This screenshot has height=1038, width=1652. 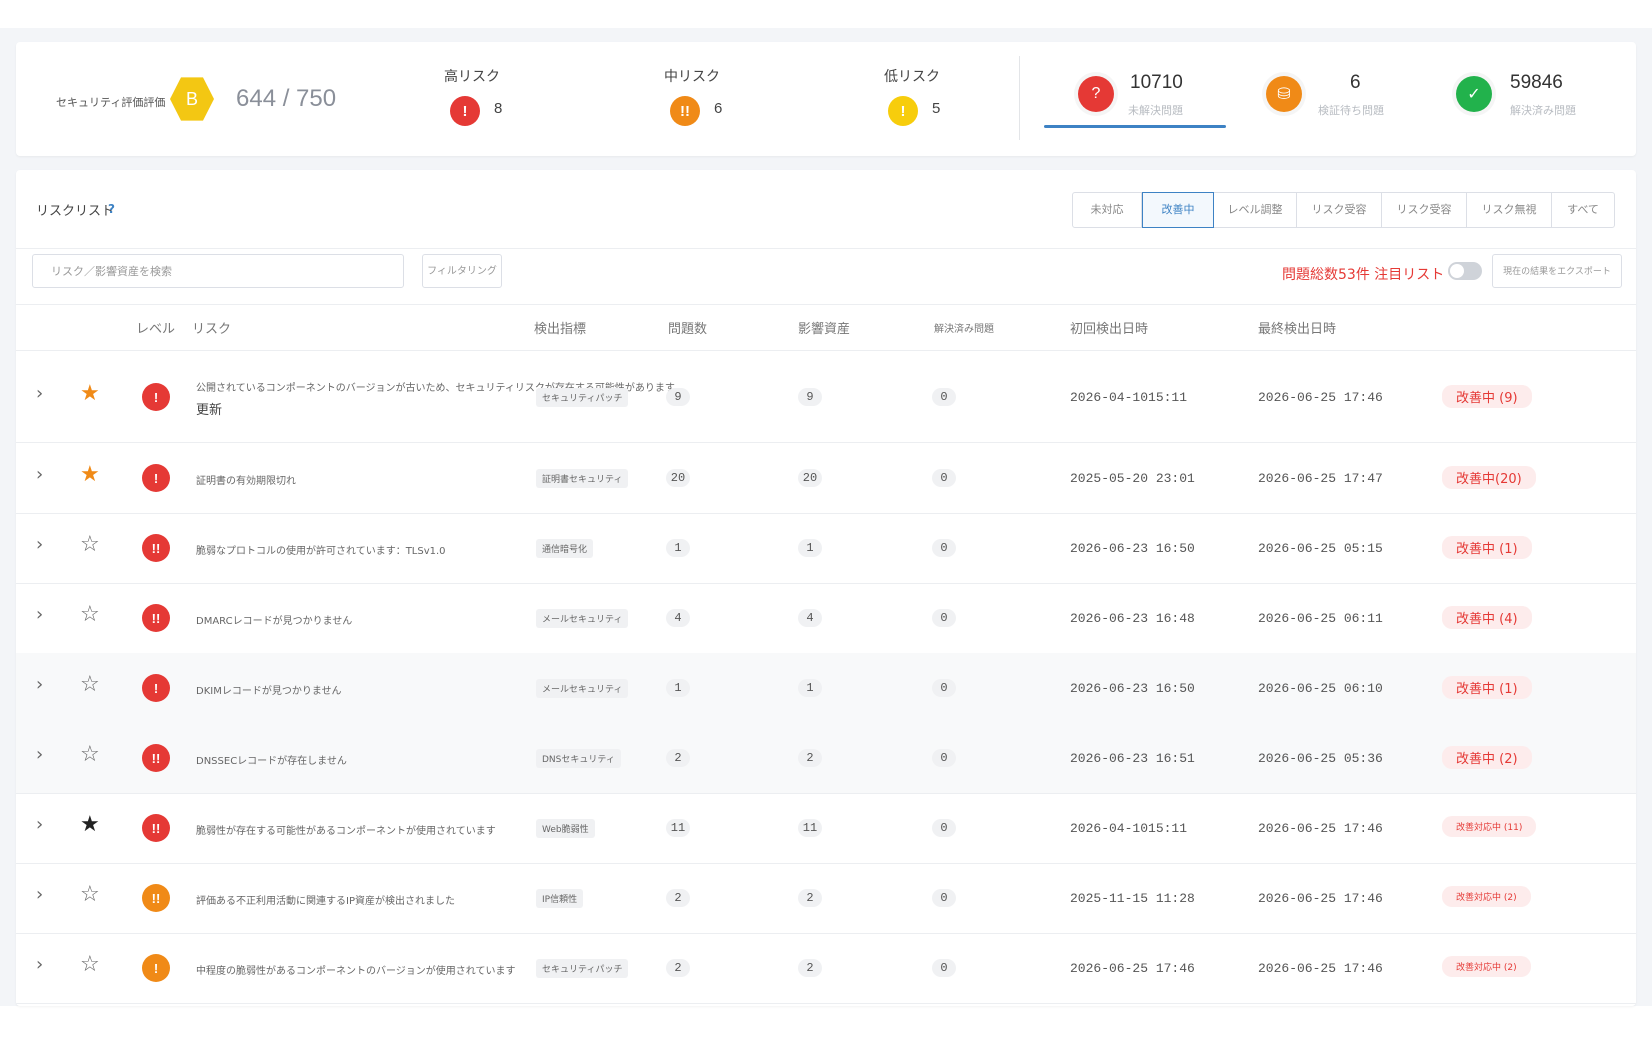 I want to click on risk-name: 評価ある不正利用活動に関連するIP資産が検出されました, so click(x=325, y=899).